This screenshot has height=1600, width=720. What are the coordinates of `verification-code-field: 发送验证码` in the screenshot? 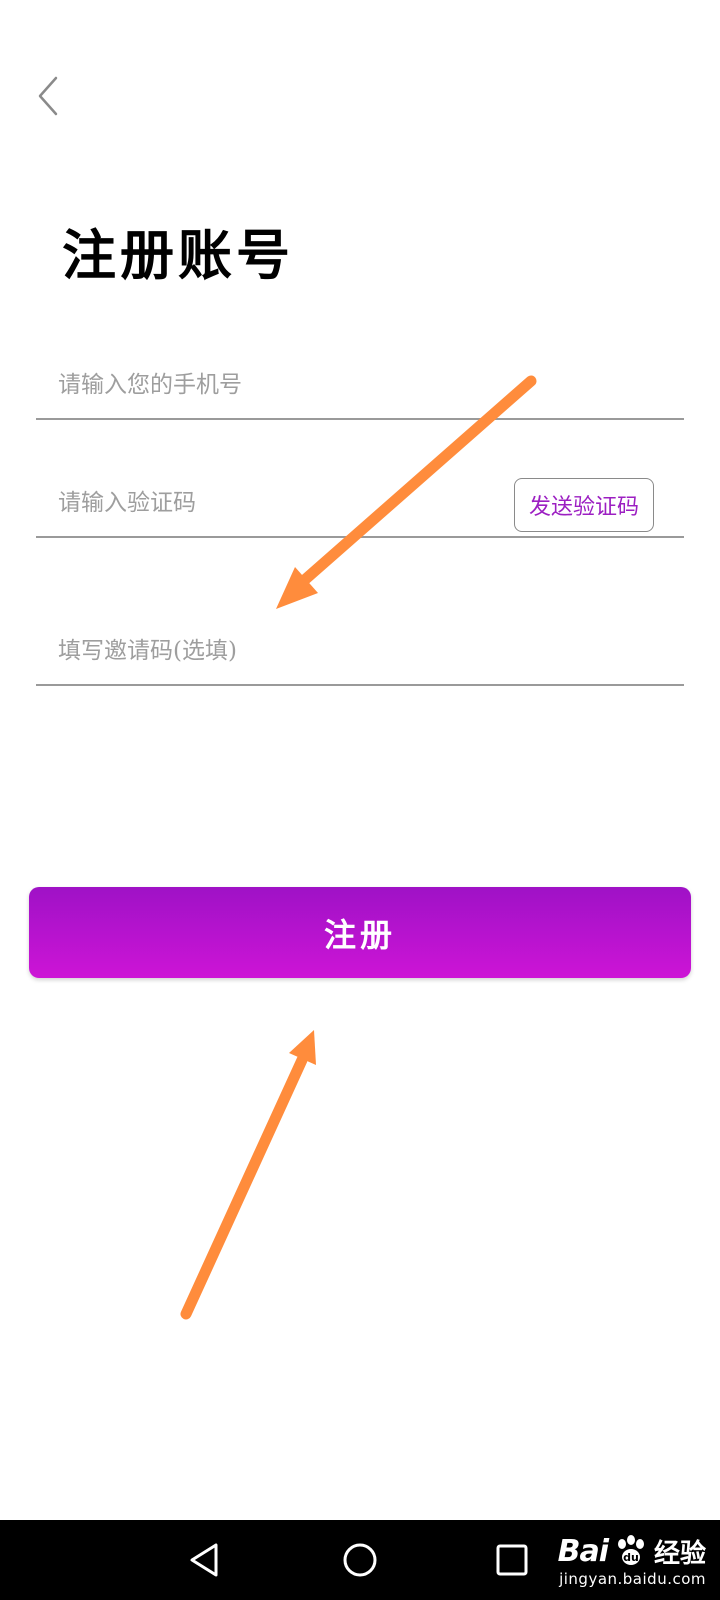 It's located at (360, 505).